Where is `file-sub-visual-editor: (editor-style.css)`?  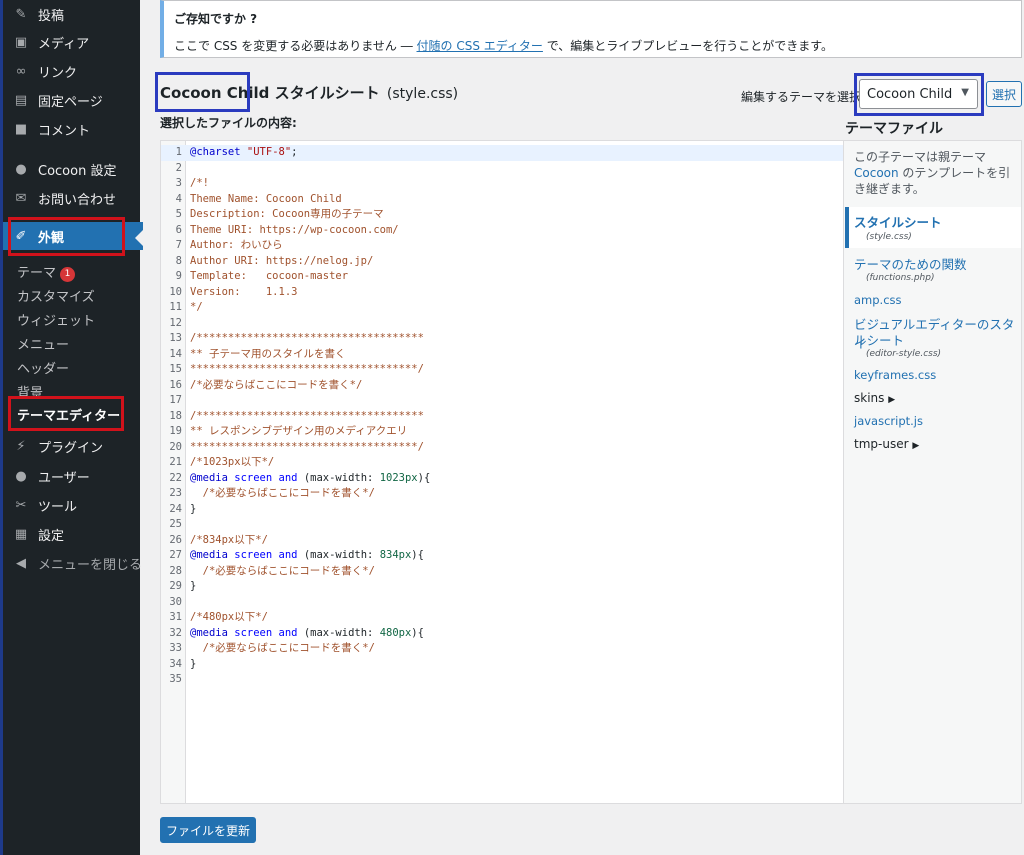 file-sub-visual-editor: (editor-style.css) is located at coordinates (904, 354).